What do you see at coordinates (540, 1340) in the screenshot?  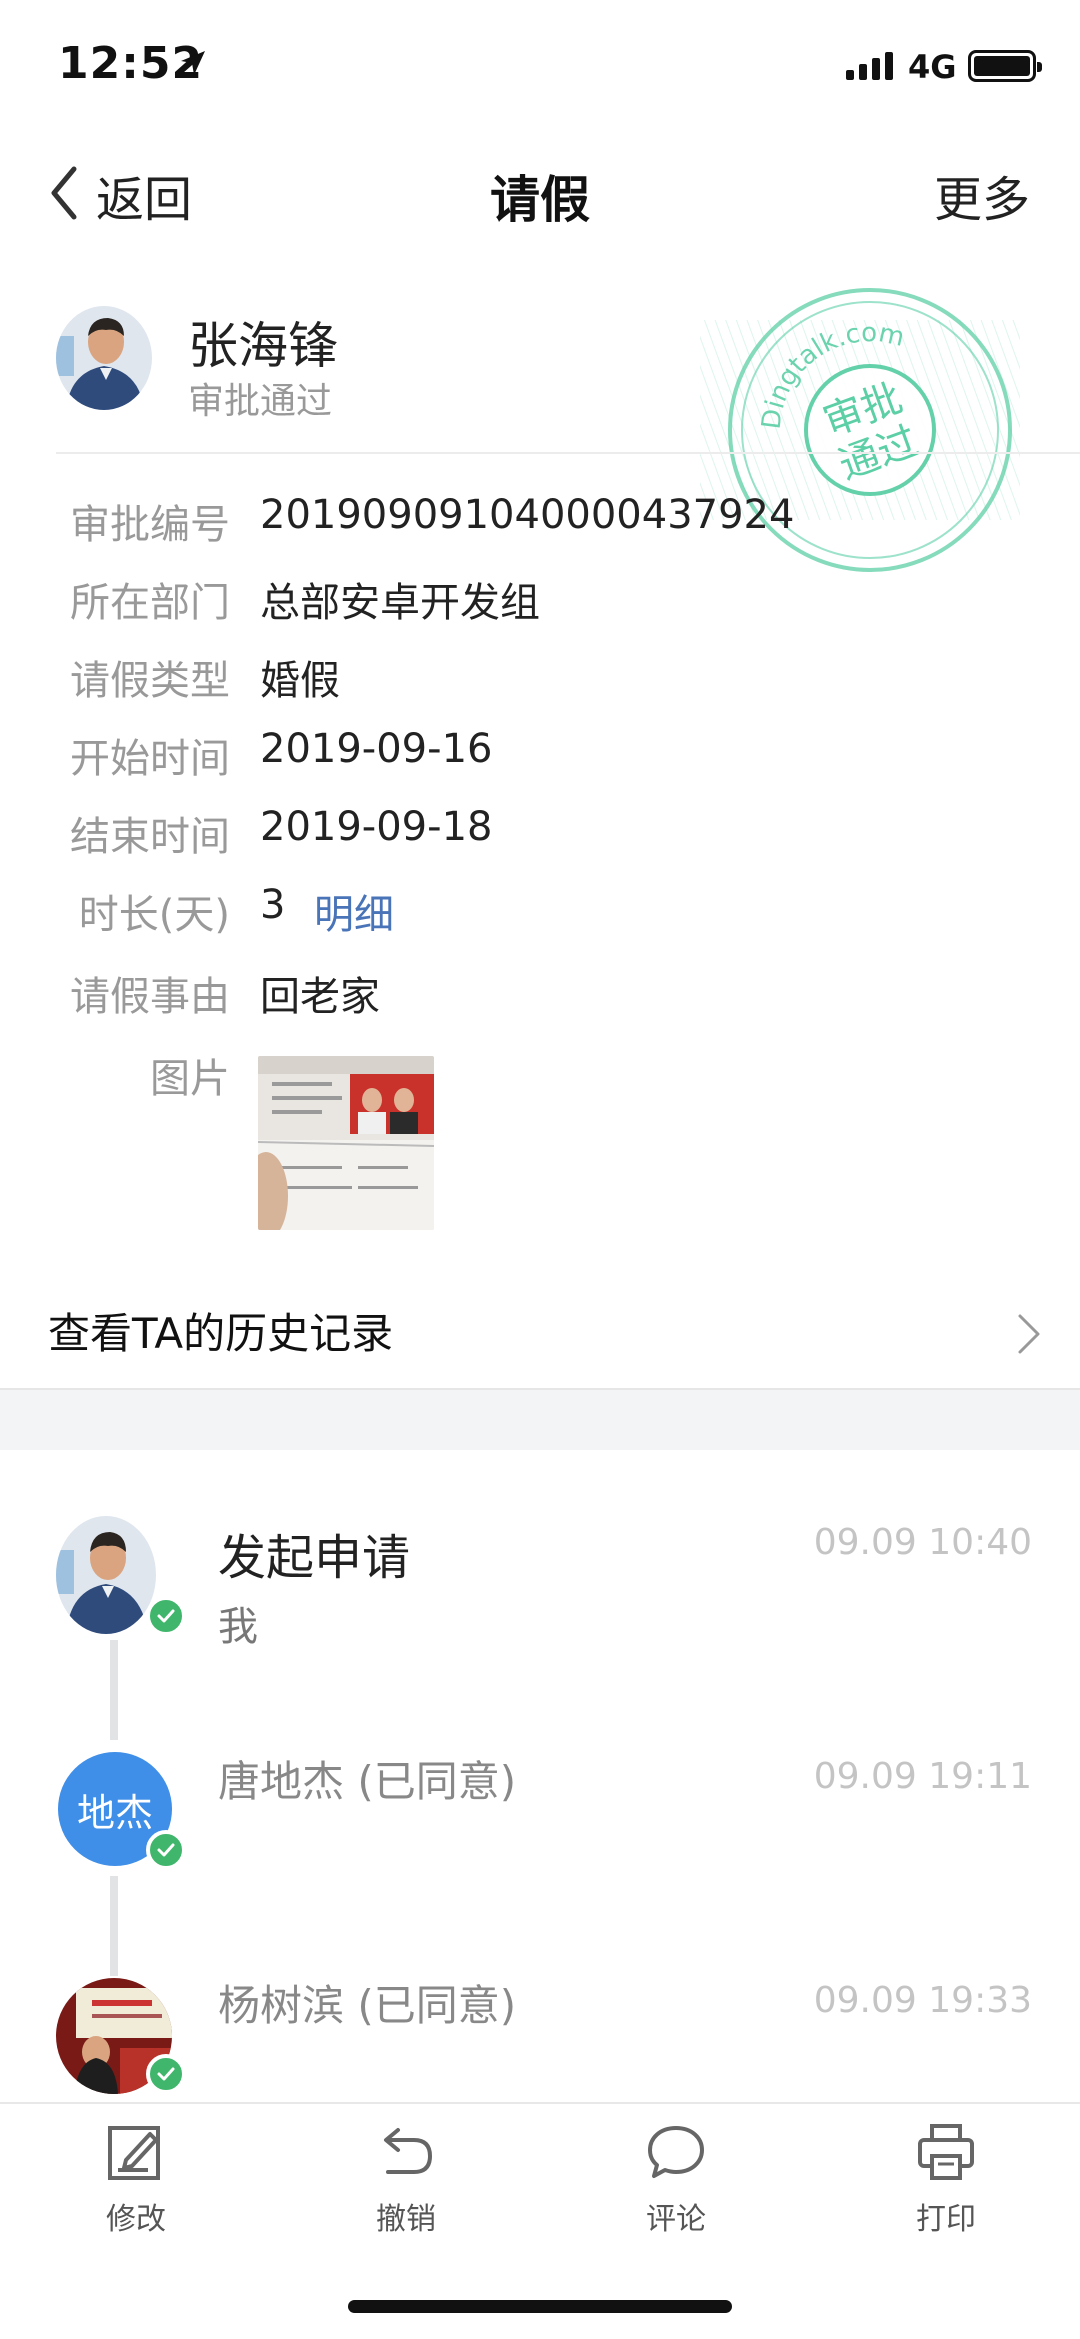 I see `view-history-row: 查看TA的历史记录` at bounding box center [540, 1340].